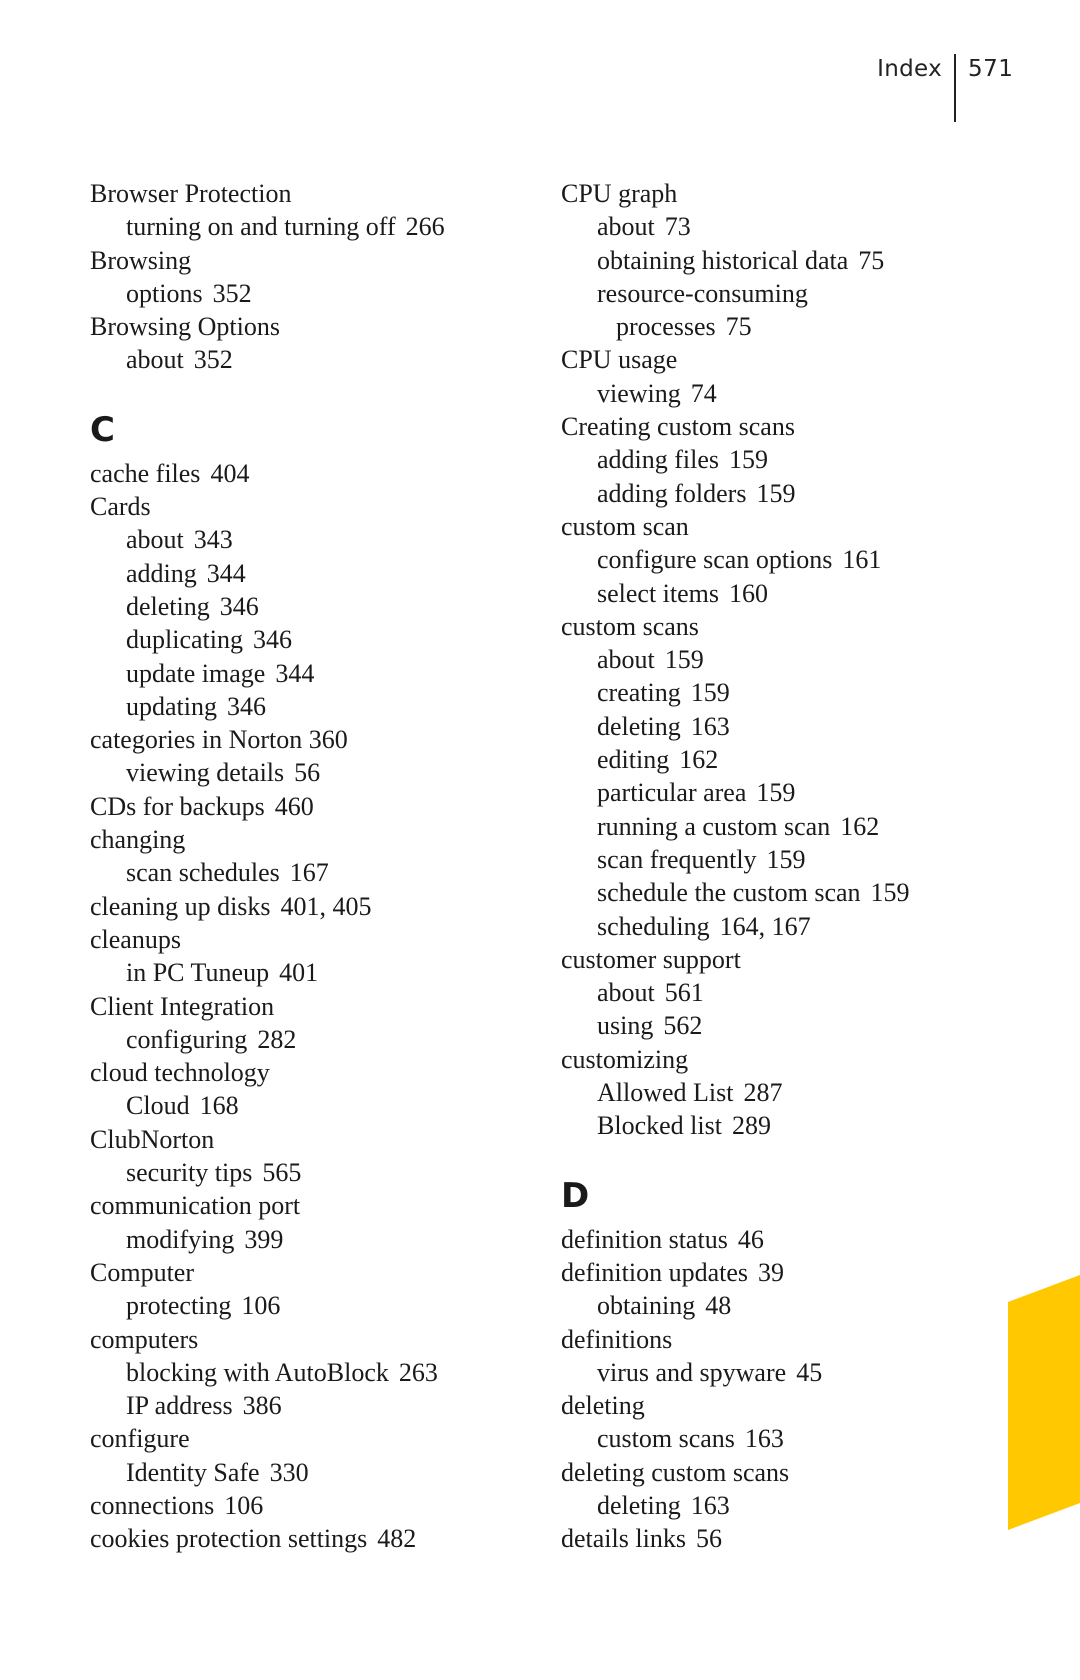  I want to click on index-subentry: options 352, so click(310, 293).